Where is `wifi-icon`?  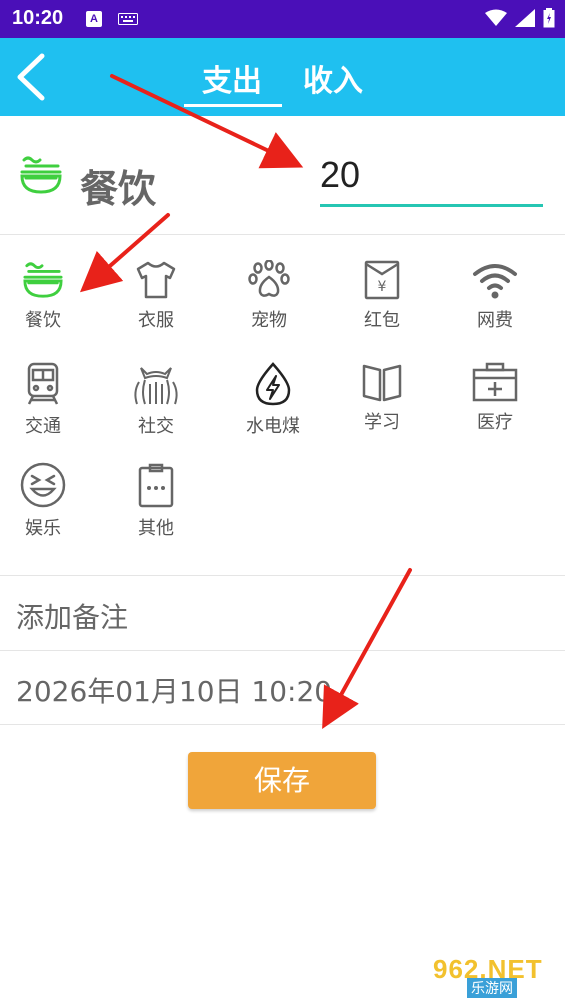 wifi-icon is located at coordinates (495, 281).